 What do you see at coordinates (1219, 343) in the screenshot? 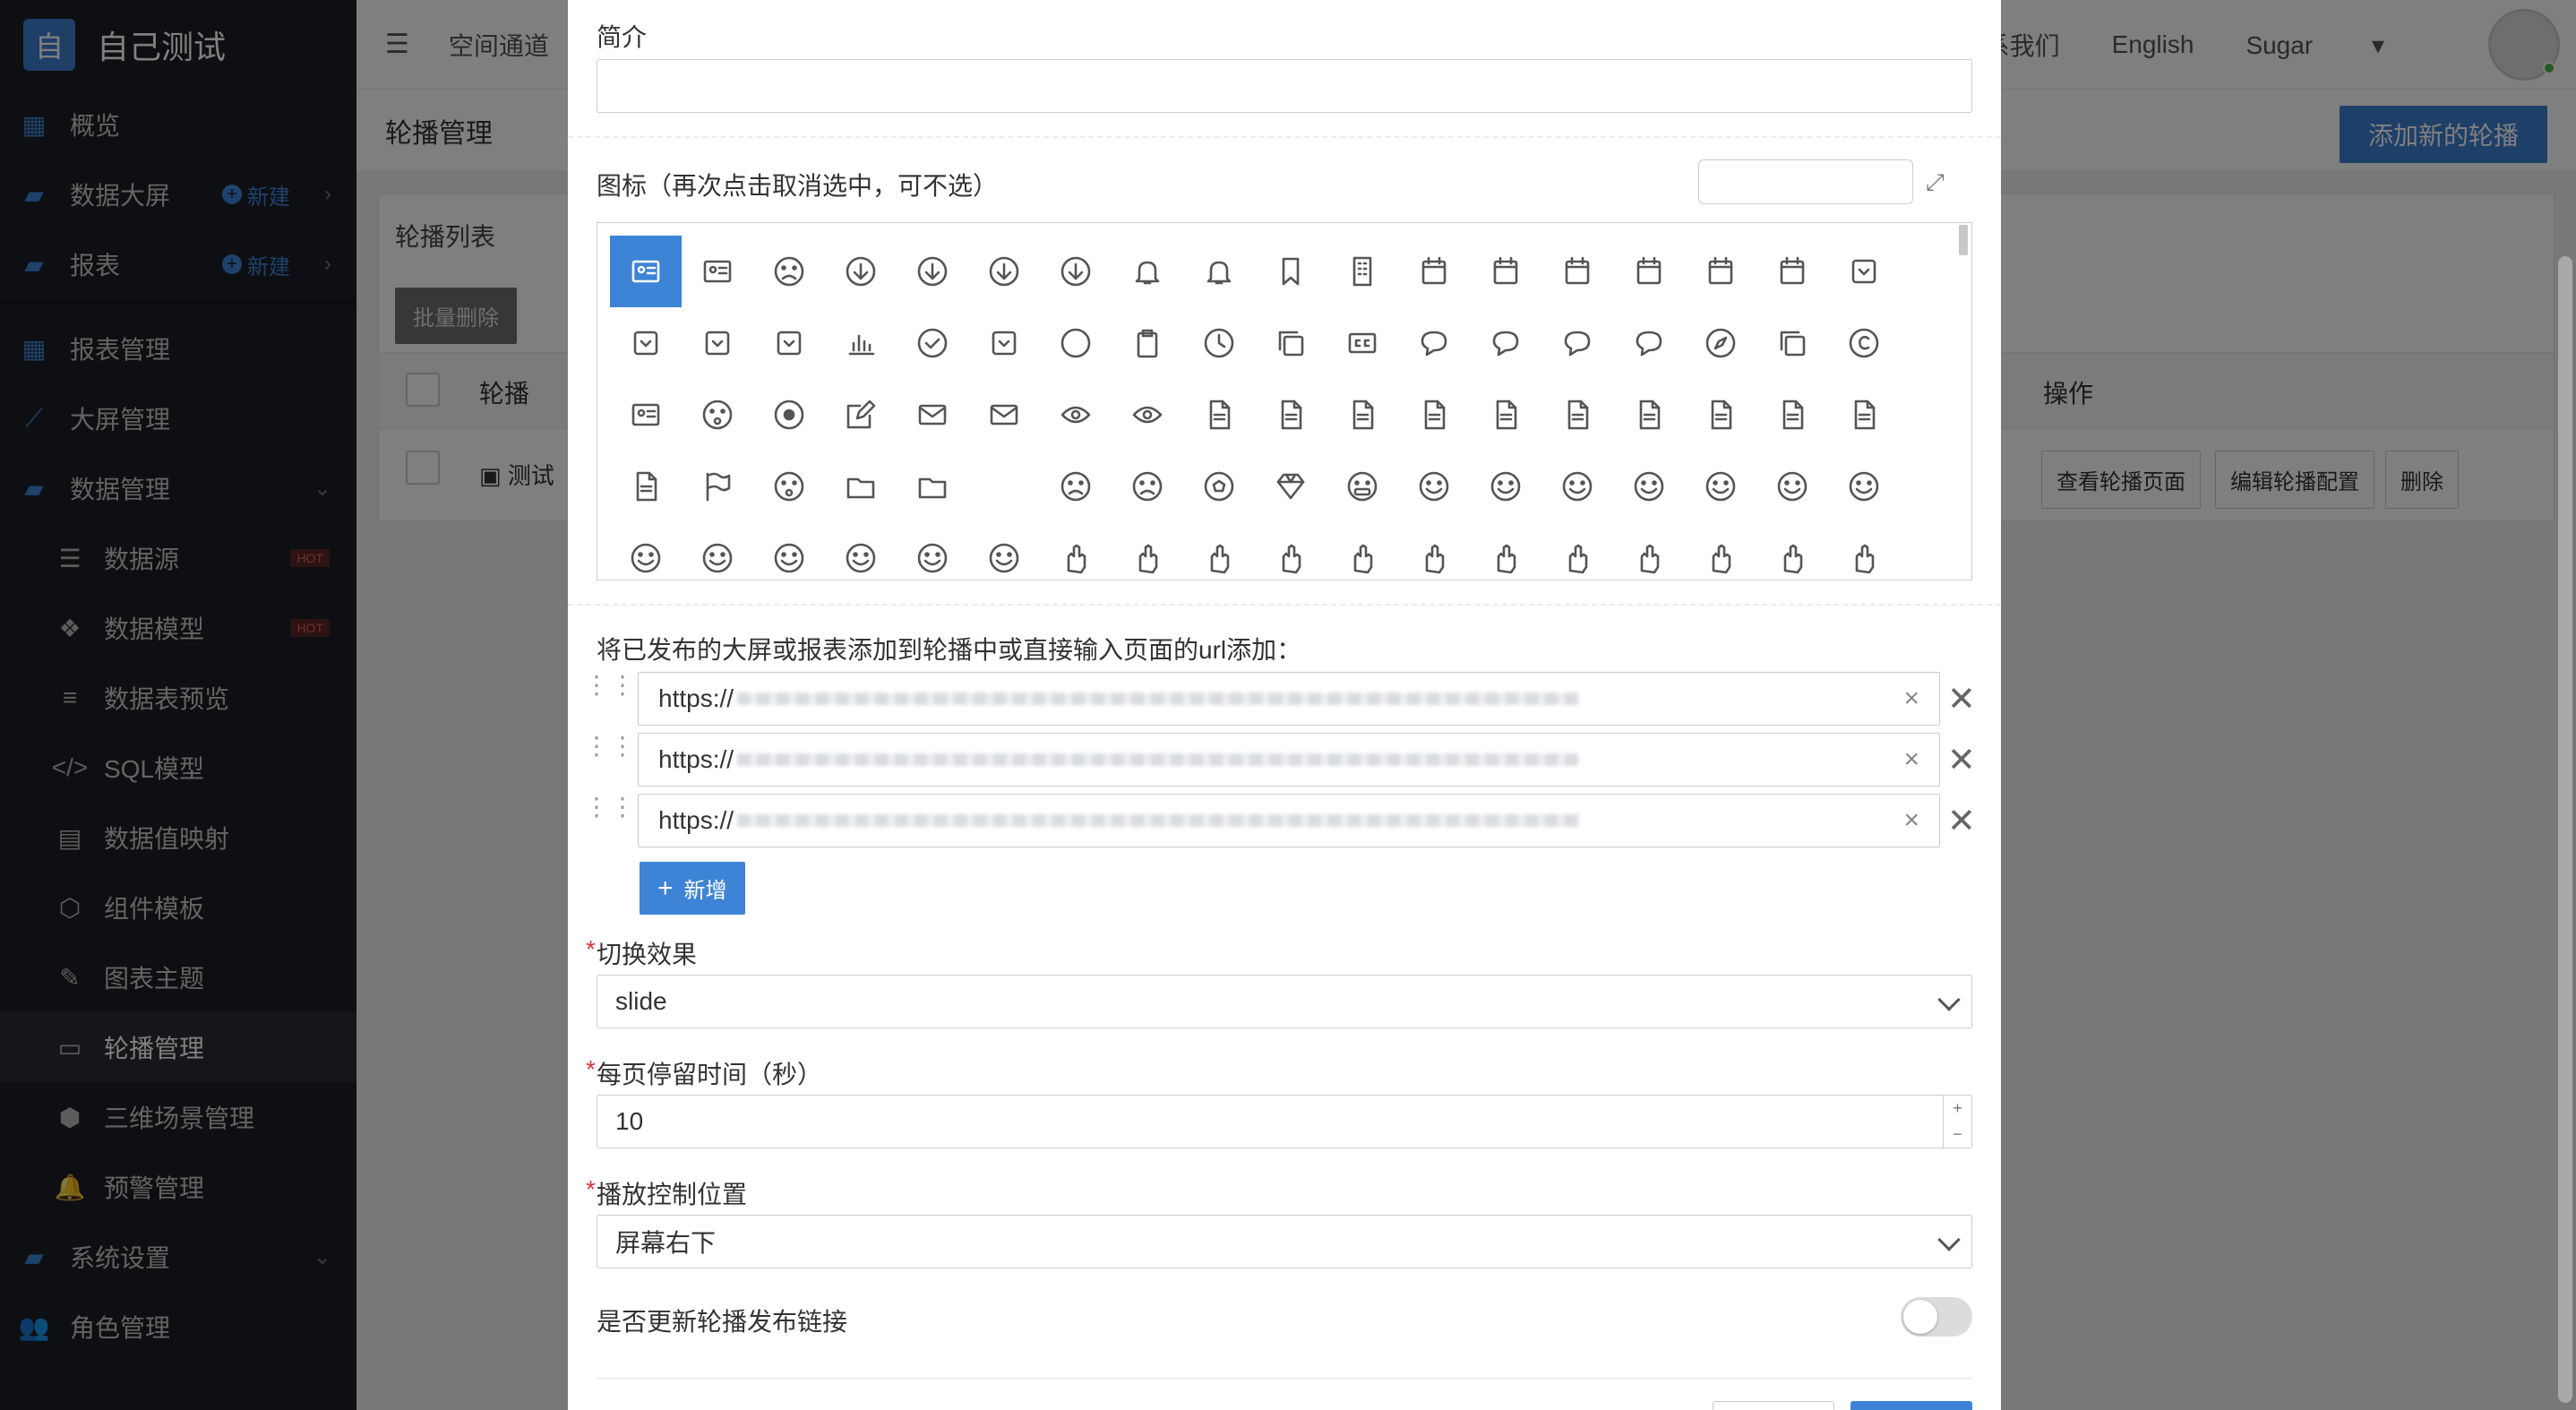
I see `clock-icon` at bounding box center [1219, 343].